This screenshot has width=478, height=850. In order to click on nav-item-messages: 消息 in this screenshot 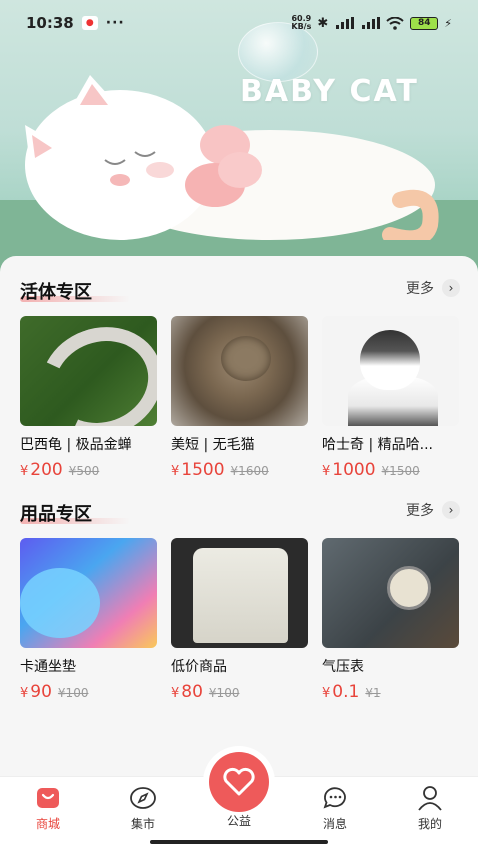, I will do `click(335, 808)`.